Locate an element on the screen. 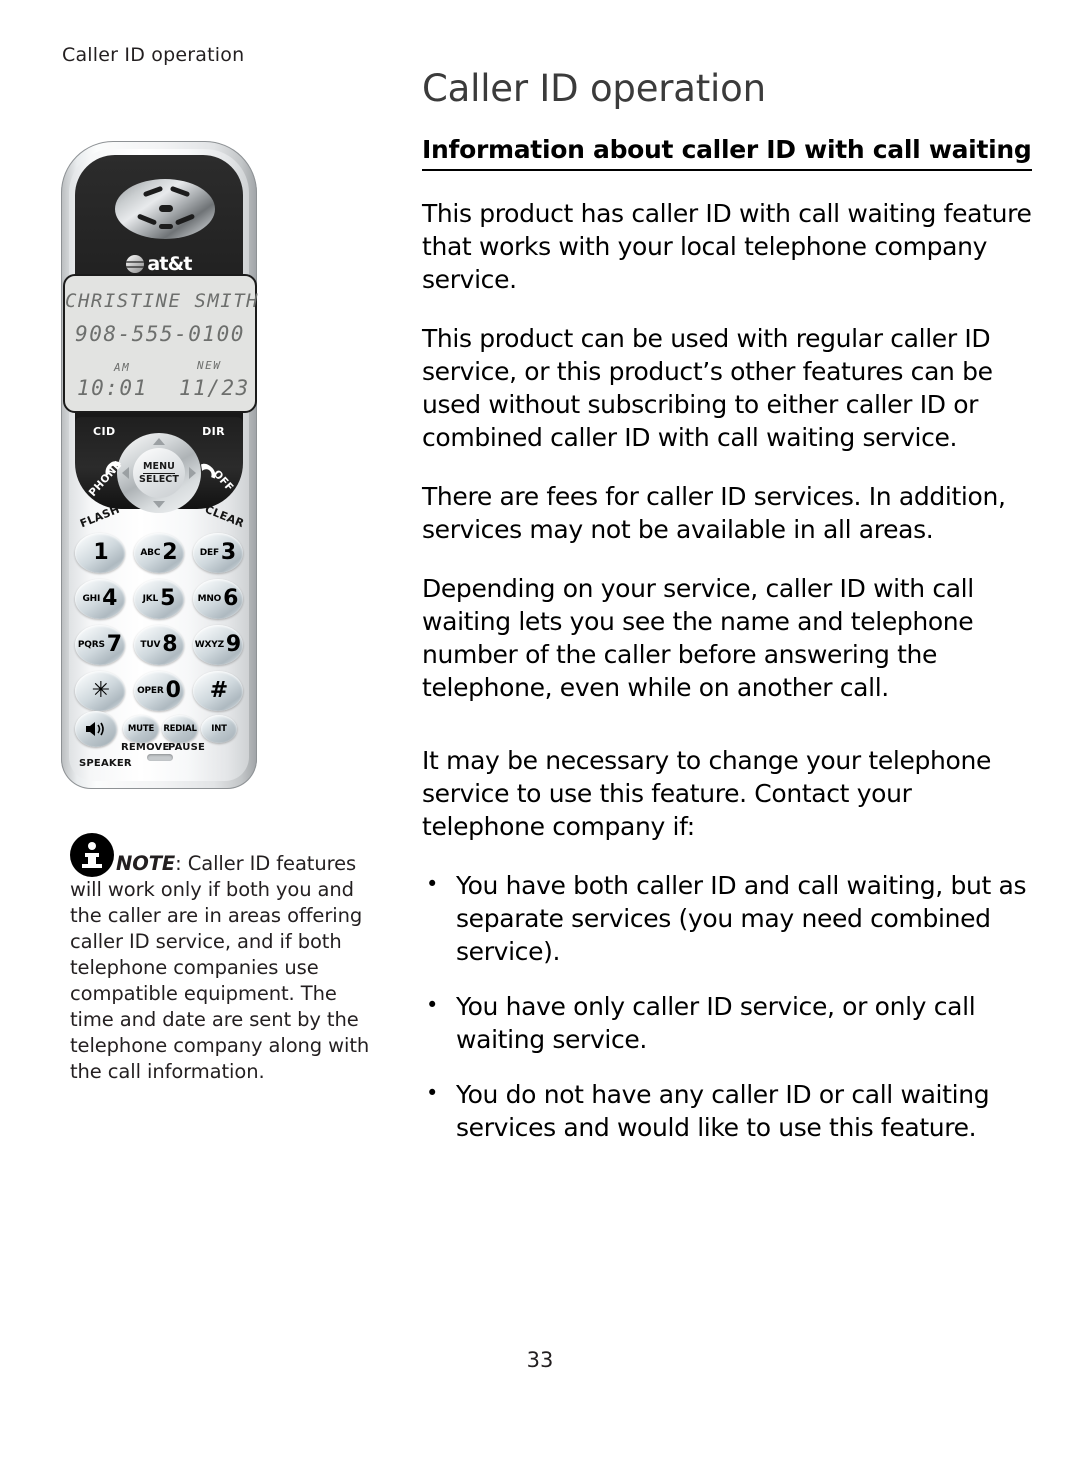  key-digit: 2 is located at coordinates (170, 552).